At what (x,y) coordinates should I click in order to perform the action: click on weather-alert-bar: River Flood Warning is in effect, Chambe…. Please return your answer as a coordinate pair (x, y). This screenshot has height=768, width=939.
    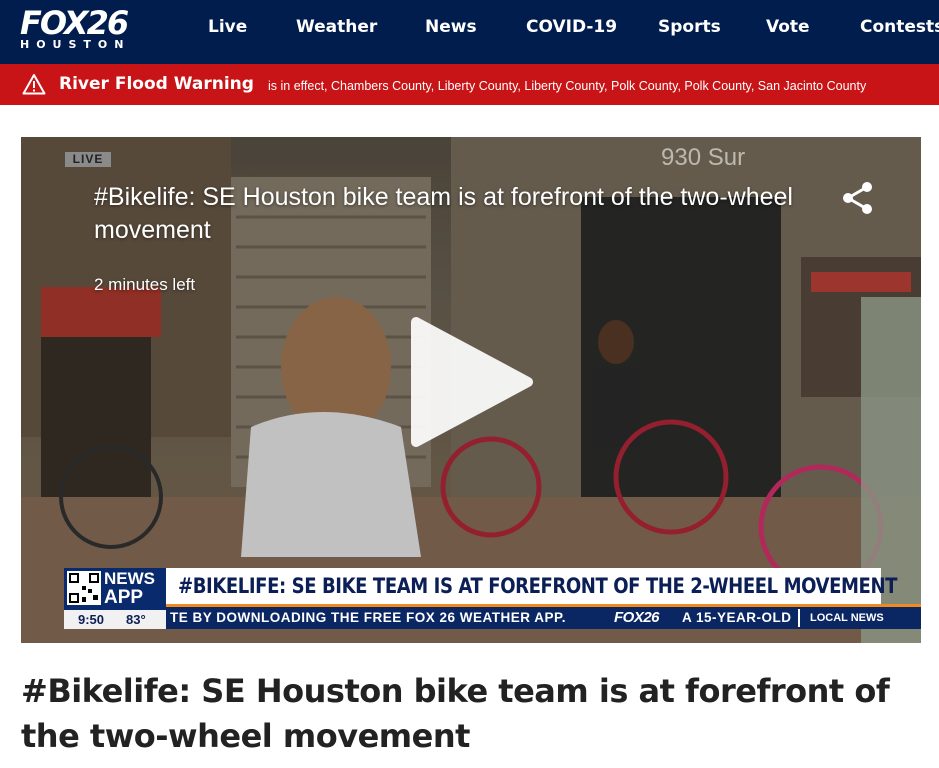
    Looking at the image, I should click on (469, 84).